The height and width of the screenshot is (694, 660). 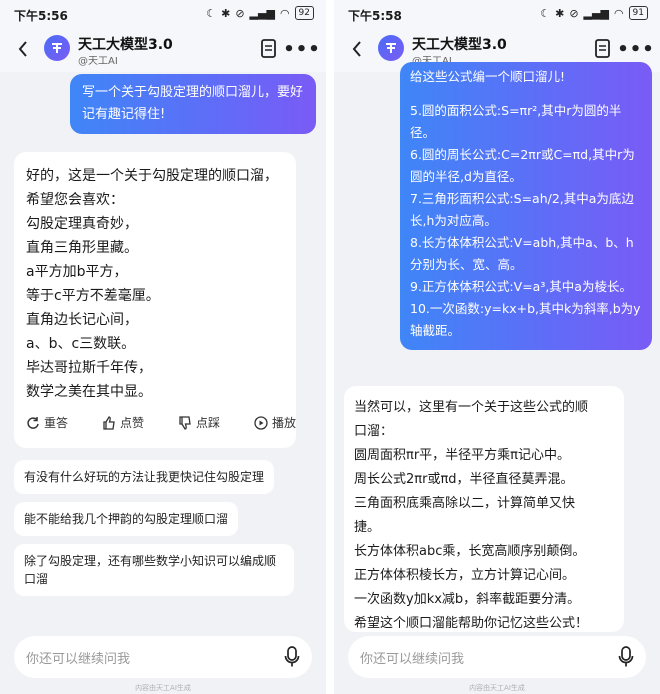 What do you see at coordinates (497, 14) in the screenshot?
I see `status-bar: 下午5:58 ☾ ✱ ⊘ ▂▄▆ ◠ 91` at bounding box center [497, 14].